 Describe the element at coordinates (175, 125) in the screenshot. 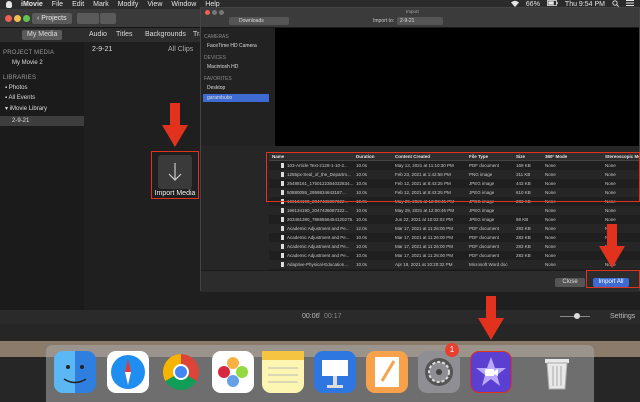

I see `red-arrow-annotation` at that location.